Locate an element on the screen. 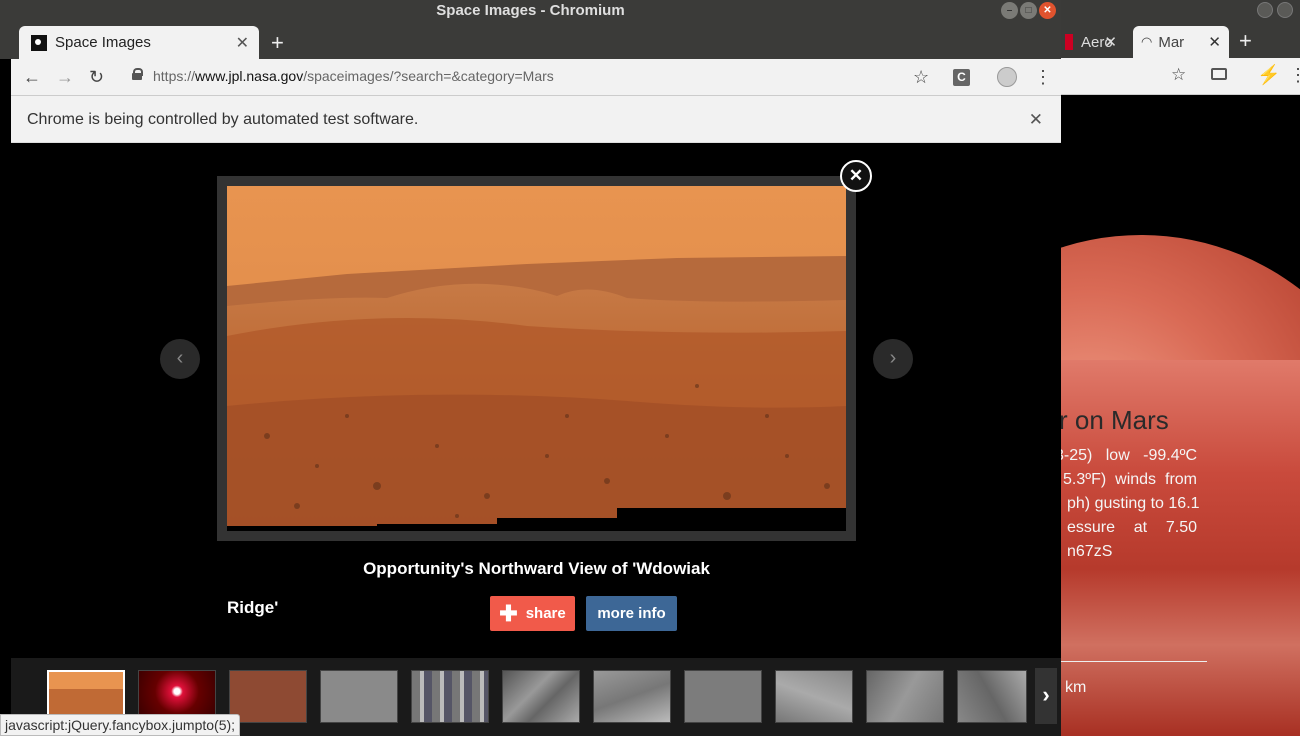  minimize-button: – is located at coordinates (1009, 10).